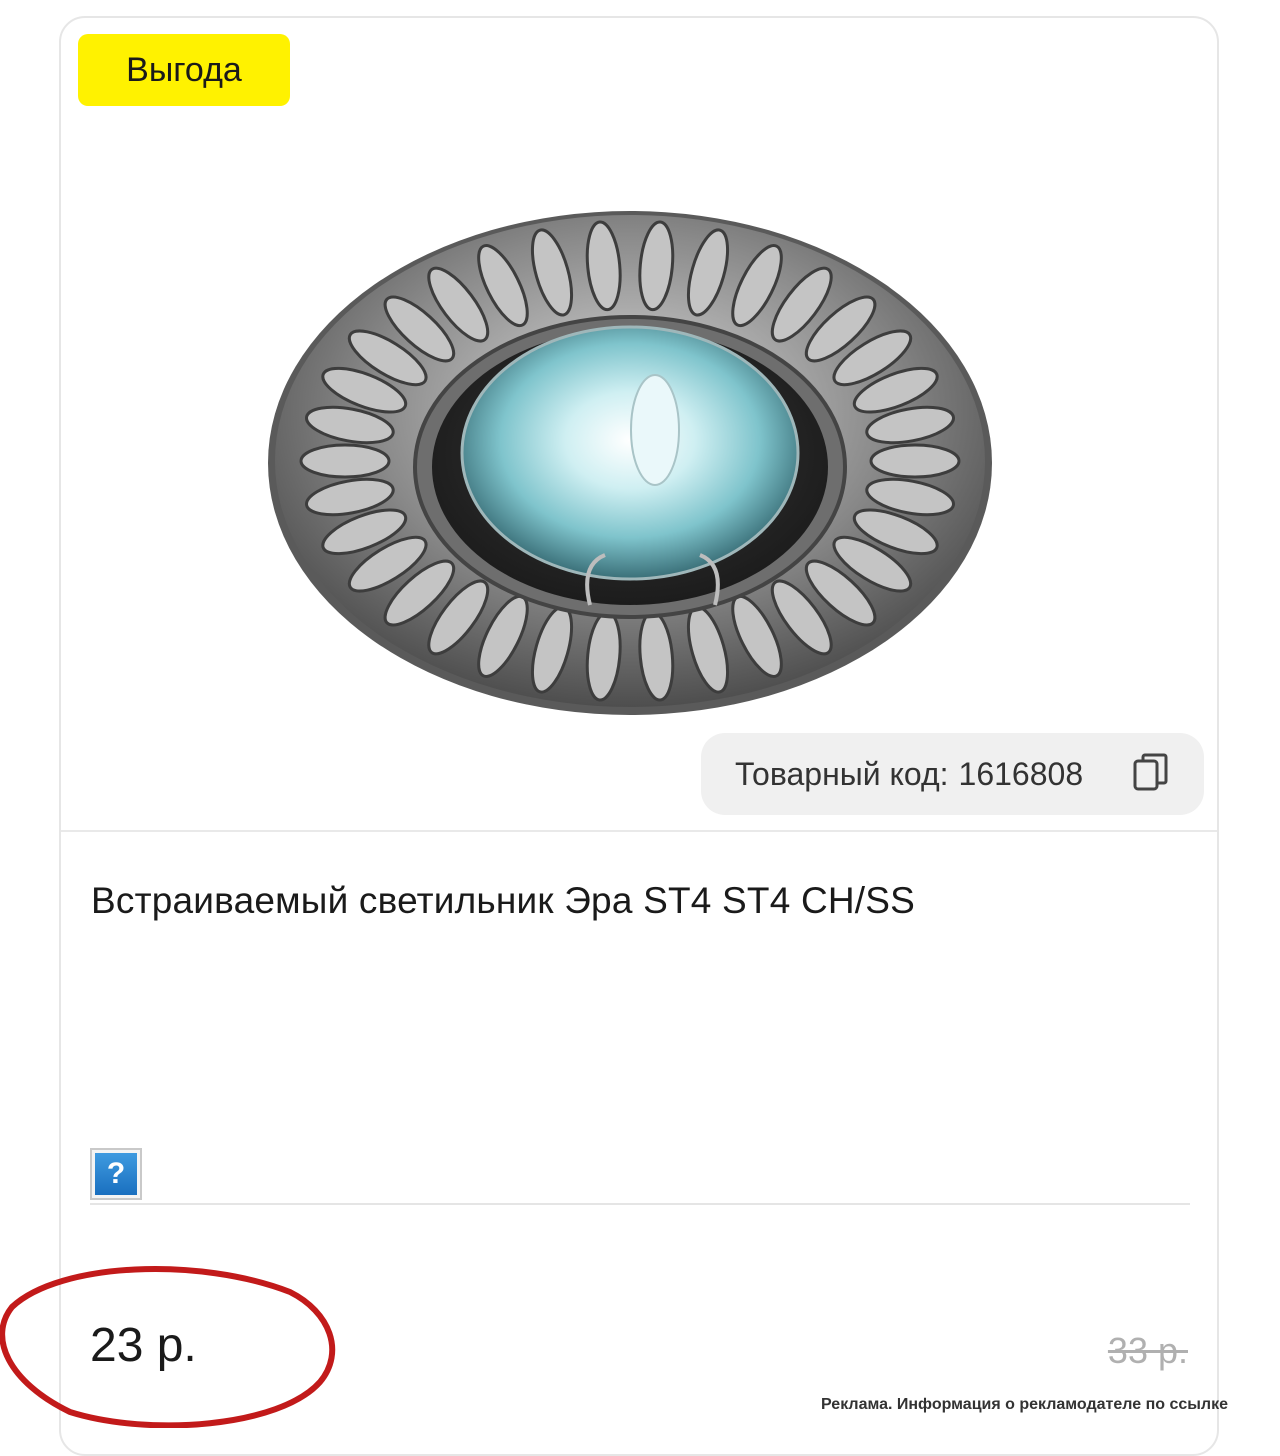 The height and width of the screenshot is (1456, 1280). I want to click on copy-icon, so click(1151, 773).